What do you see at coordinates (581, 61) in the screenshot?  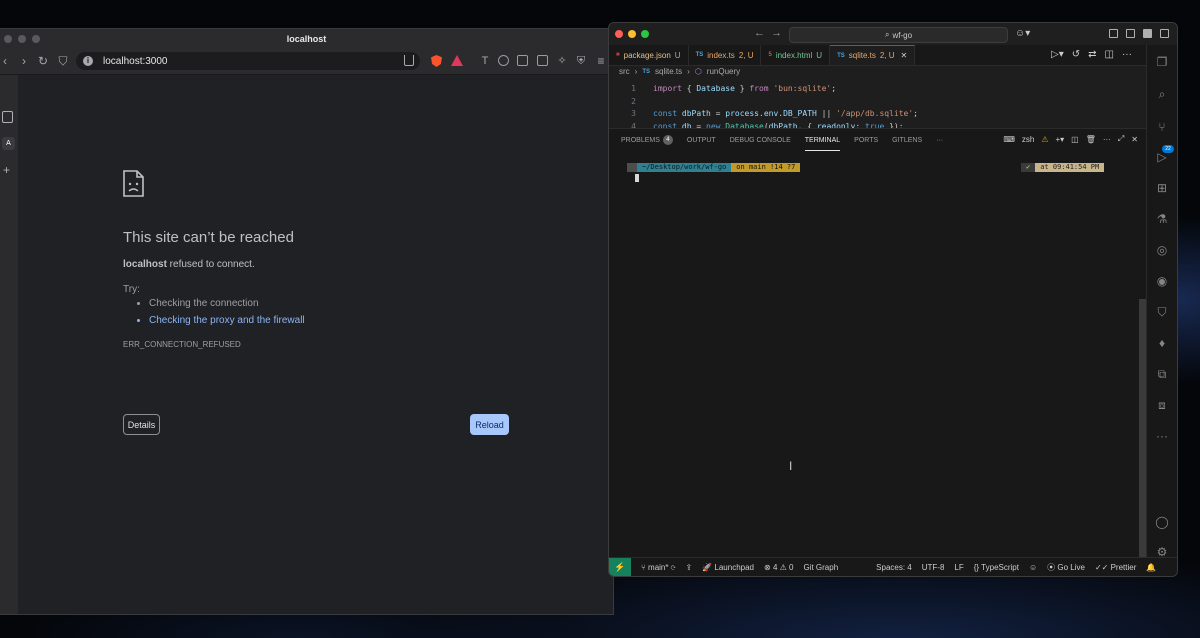 I see `vpn-icon: ⛨` at bounding box center [581, 61].